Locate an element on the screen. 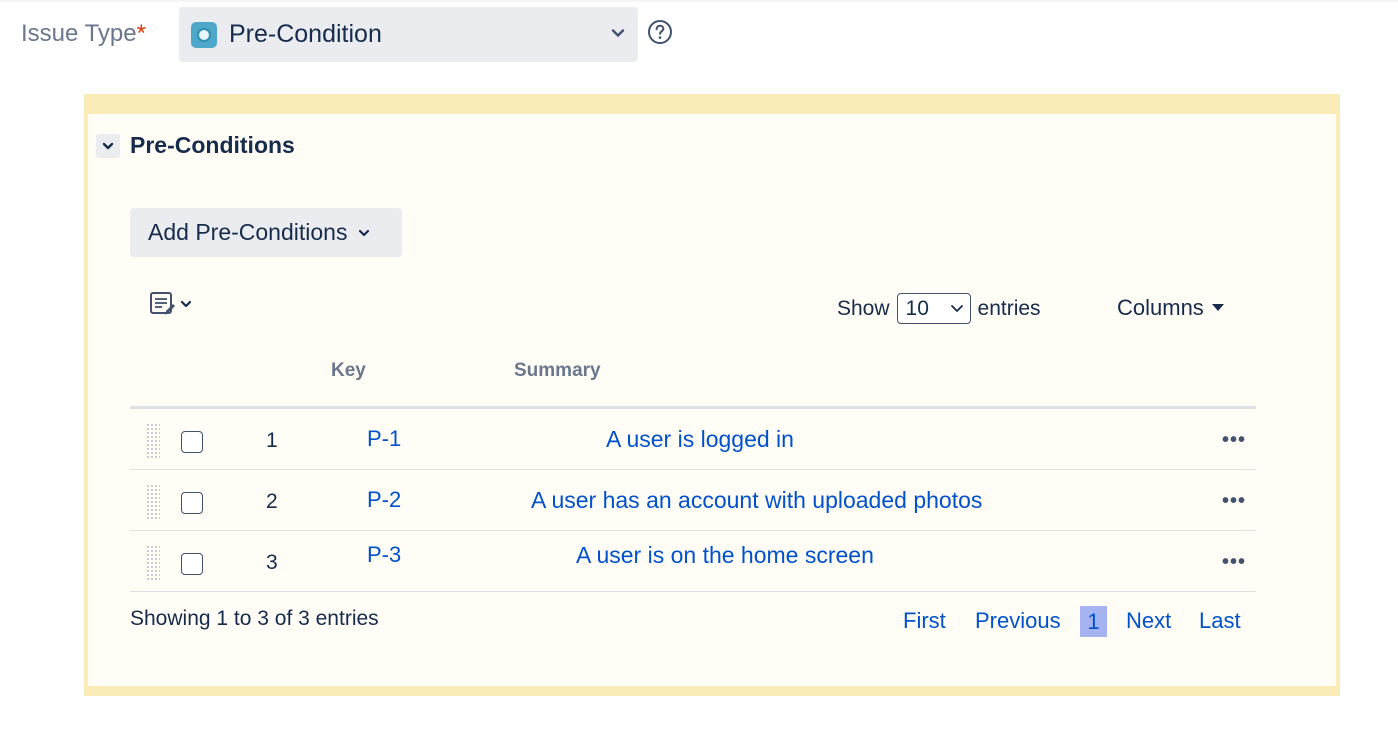 This screenshot has width=1398, height=736. row-number: 1 is located at coordinates (272, 440).